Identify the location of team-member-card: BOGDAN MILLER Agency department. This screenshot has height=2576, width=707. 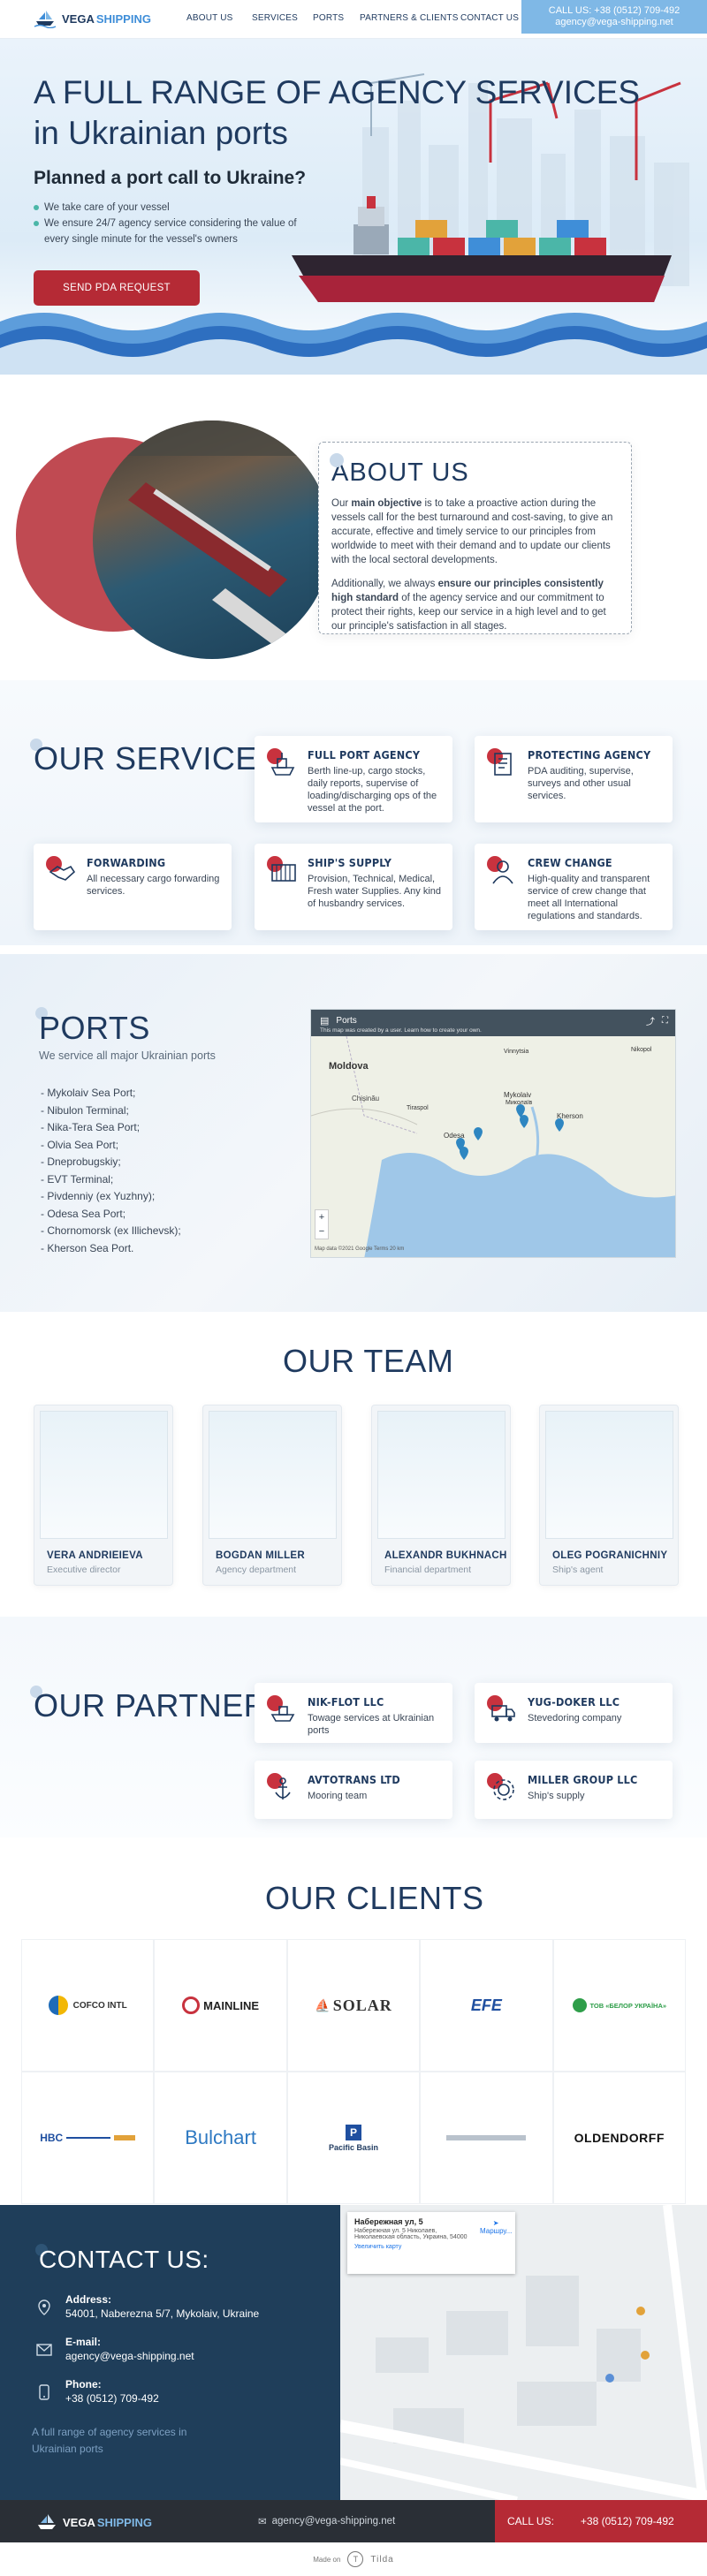
(272, 1496).